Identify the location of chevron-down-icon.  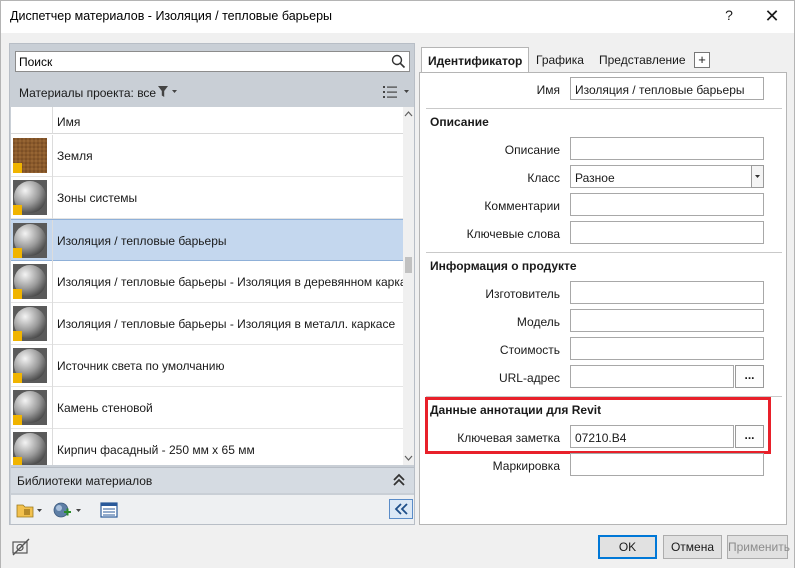
(757, 176).